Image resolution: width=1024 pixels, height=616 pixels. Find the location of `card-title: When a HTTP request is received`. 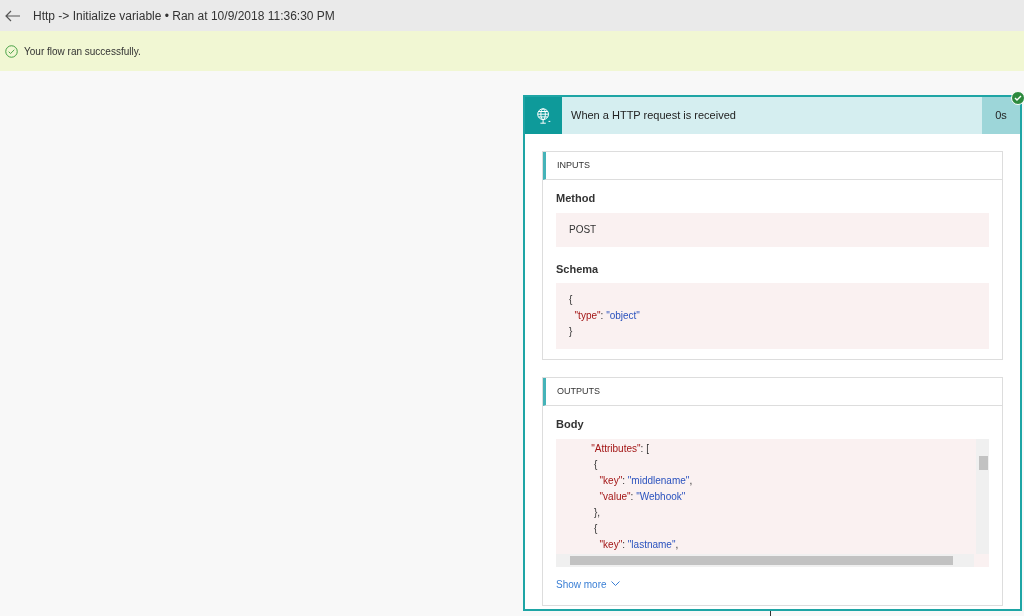

card-title: When a HTTP request is received is located at coordinates (653, 116).